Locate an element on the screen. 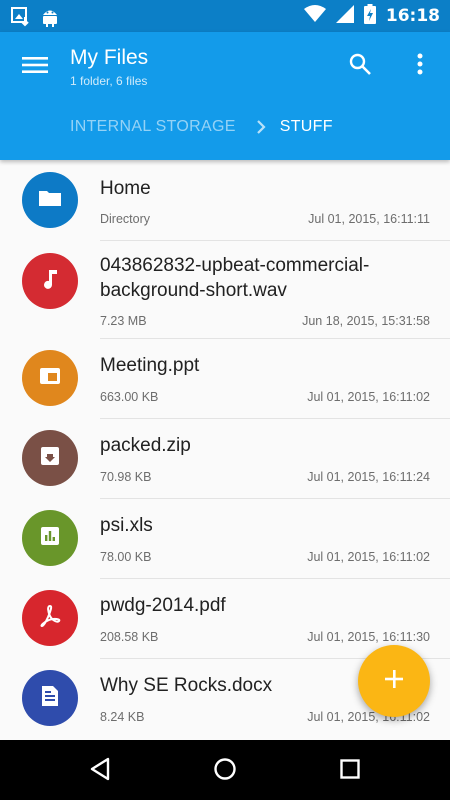  spreadsheet-icon is located at coordinates (50, 538).